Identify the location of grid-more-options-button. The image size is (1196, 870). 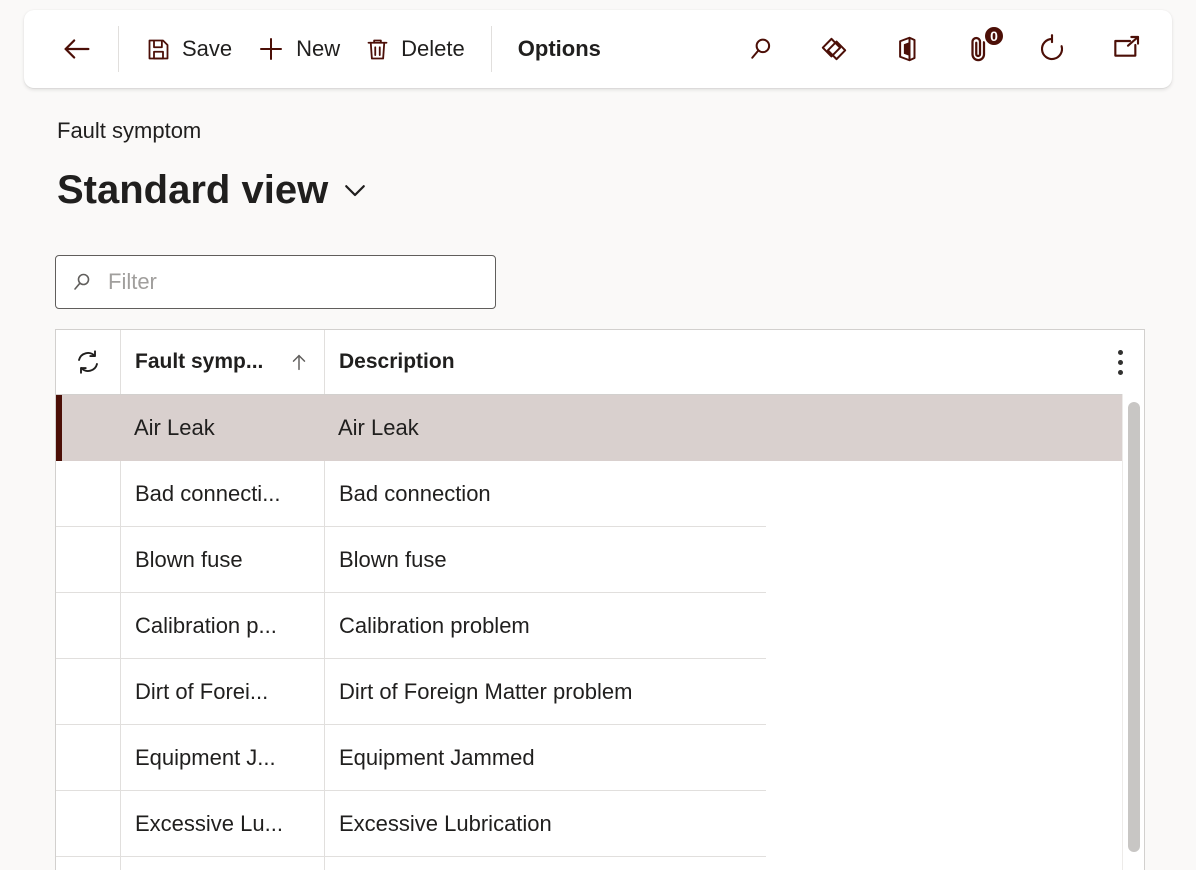
(1120, 362).